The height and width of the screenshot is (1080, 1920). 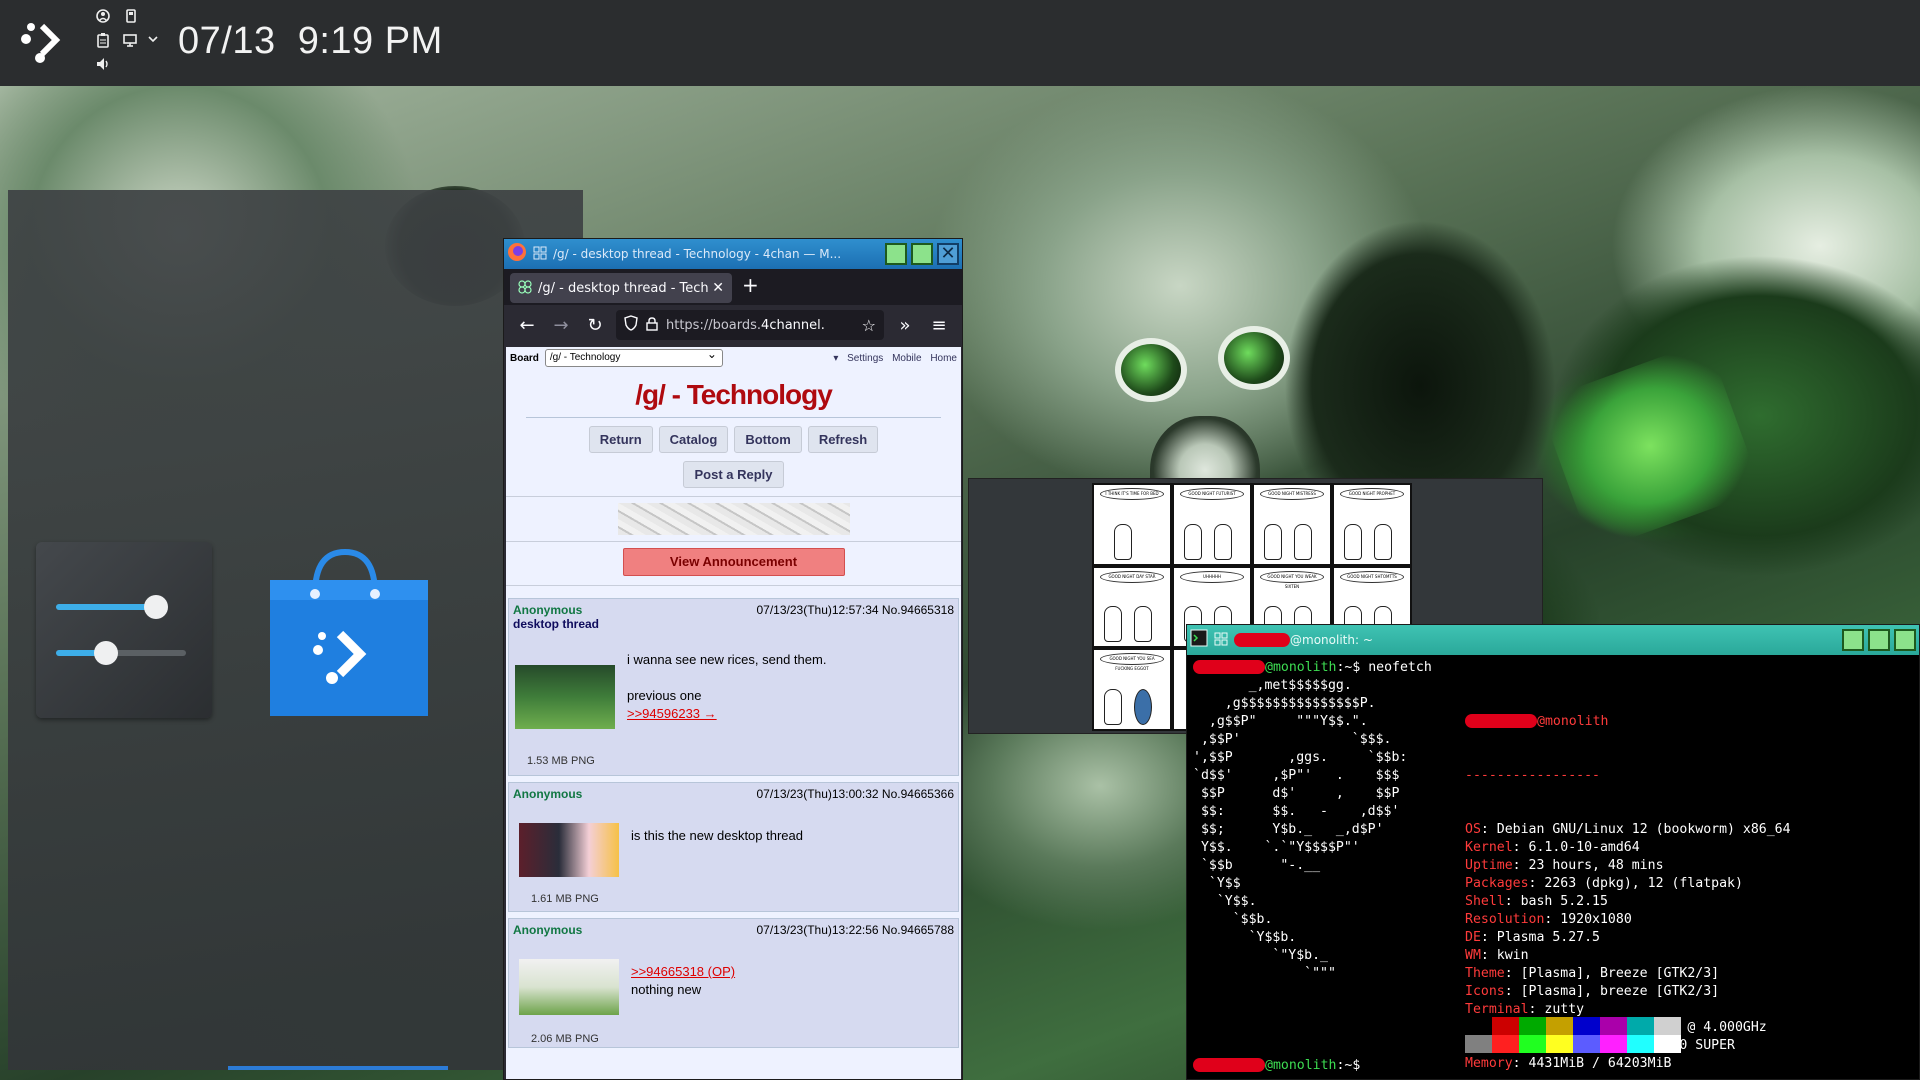 I want to click on clock: 07/13 9:19 PM, so click(x=310, y=41).